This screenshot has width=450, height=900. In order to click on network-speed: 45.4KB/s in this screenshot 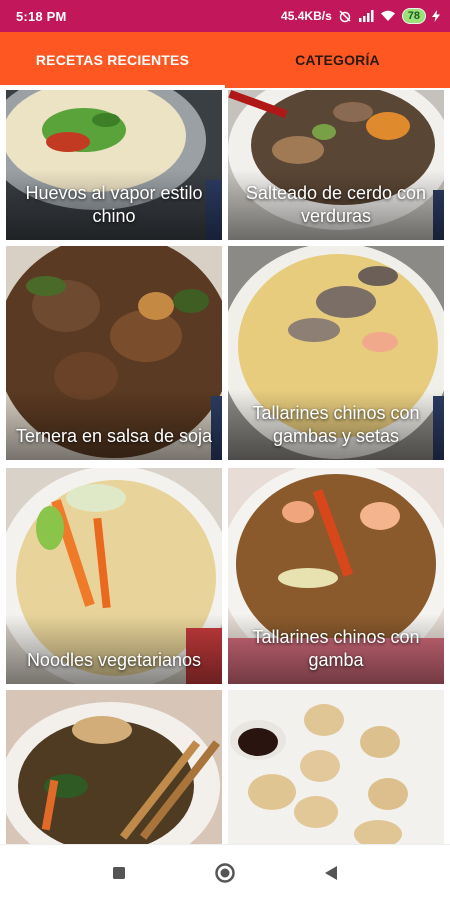, I will do `click(306, 16)`.